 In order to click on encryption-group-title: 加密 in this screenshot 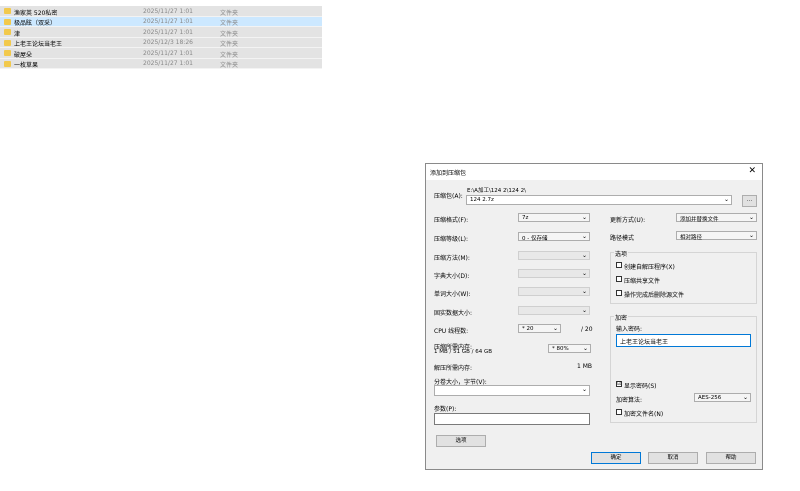, I will do `click(621, 317)`.